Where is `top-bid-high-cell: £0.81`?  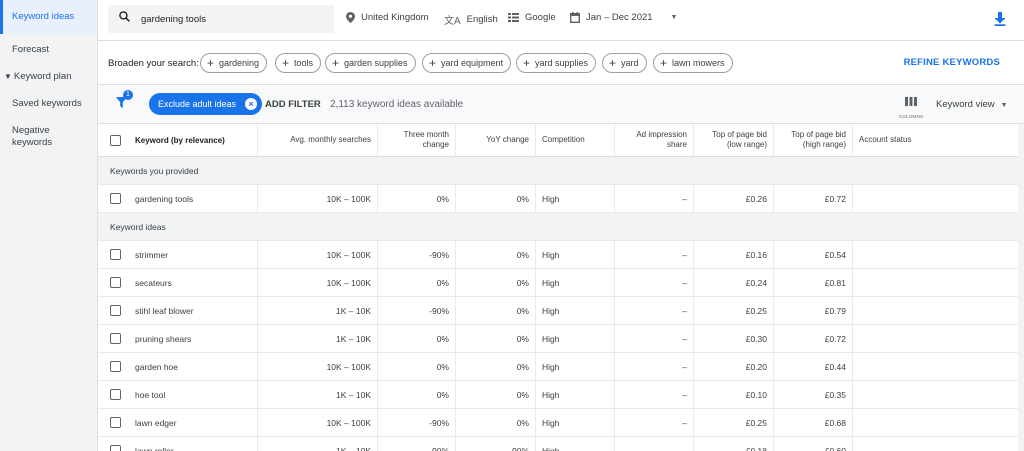 top-bid-high-cell: £0.81 is located at coordinates (813, 282).